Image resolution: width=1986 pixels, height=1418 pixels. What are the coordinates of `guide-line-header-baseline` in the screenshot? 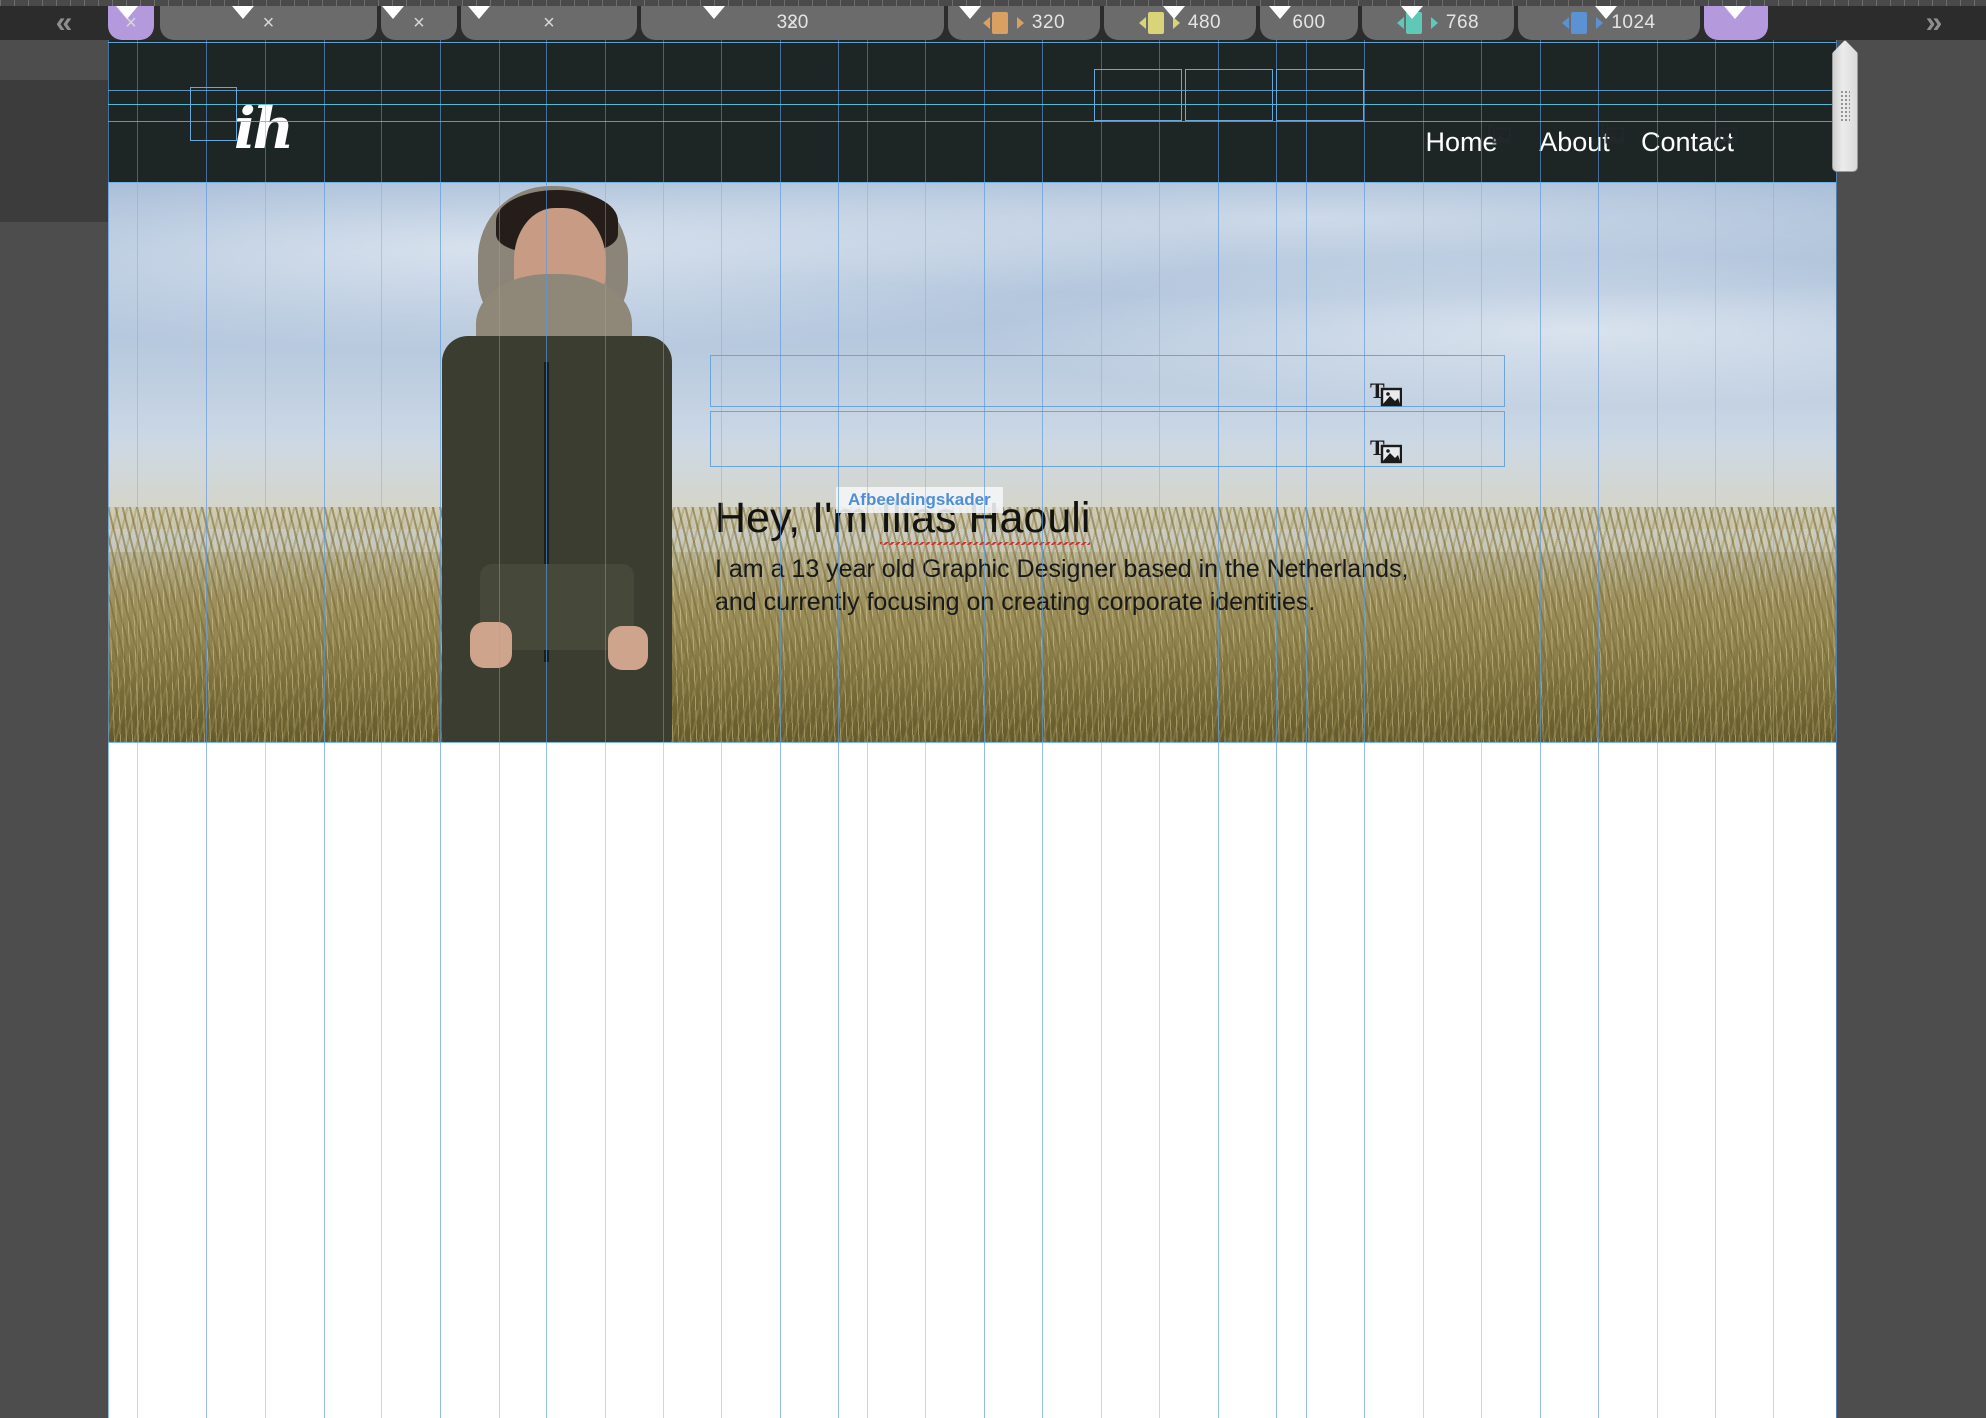 It's located at (972, 104).